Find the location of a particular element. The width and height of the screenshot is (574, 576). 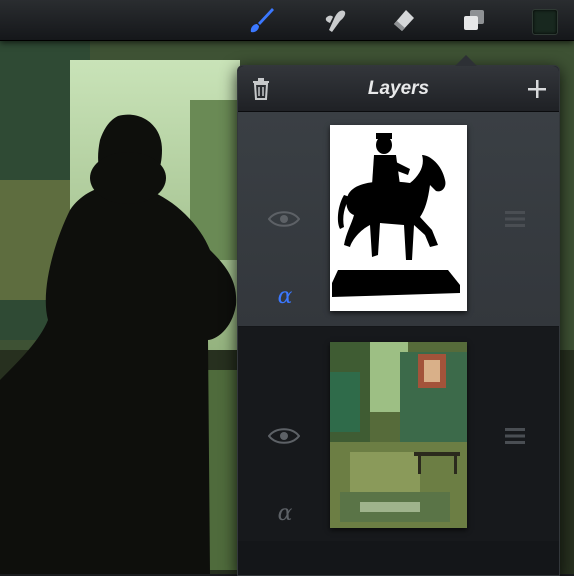

eraser-tool-button is located at coordinates (404, 20).